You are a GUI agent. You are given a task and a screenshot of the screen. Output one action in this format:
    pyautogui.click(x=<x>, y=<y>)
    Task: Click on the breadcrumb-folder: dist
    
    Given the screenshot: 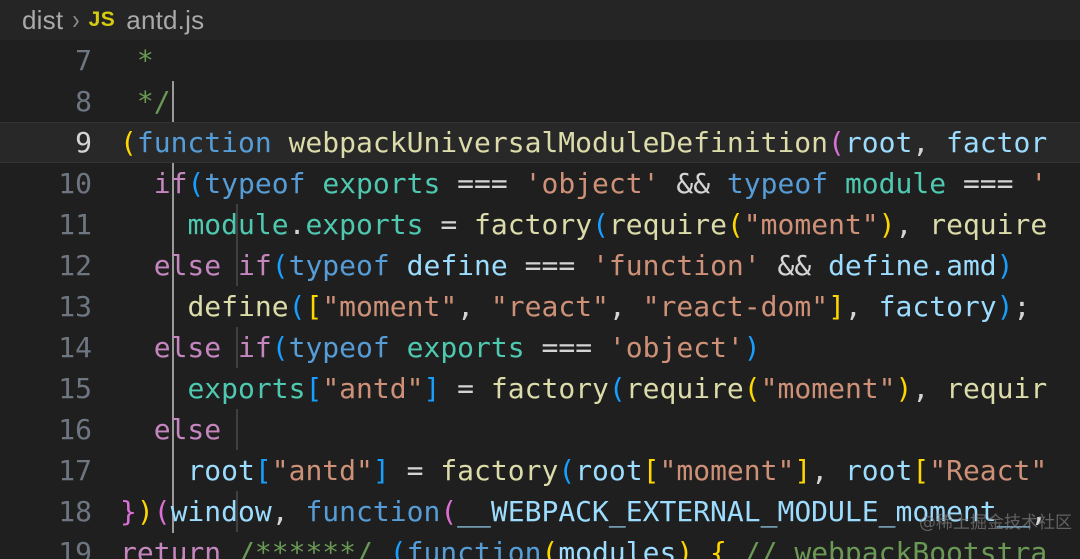 What is the action you would take?
    pyautogui.click(x=42, y=20)
    